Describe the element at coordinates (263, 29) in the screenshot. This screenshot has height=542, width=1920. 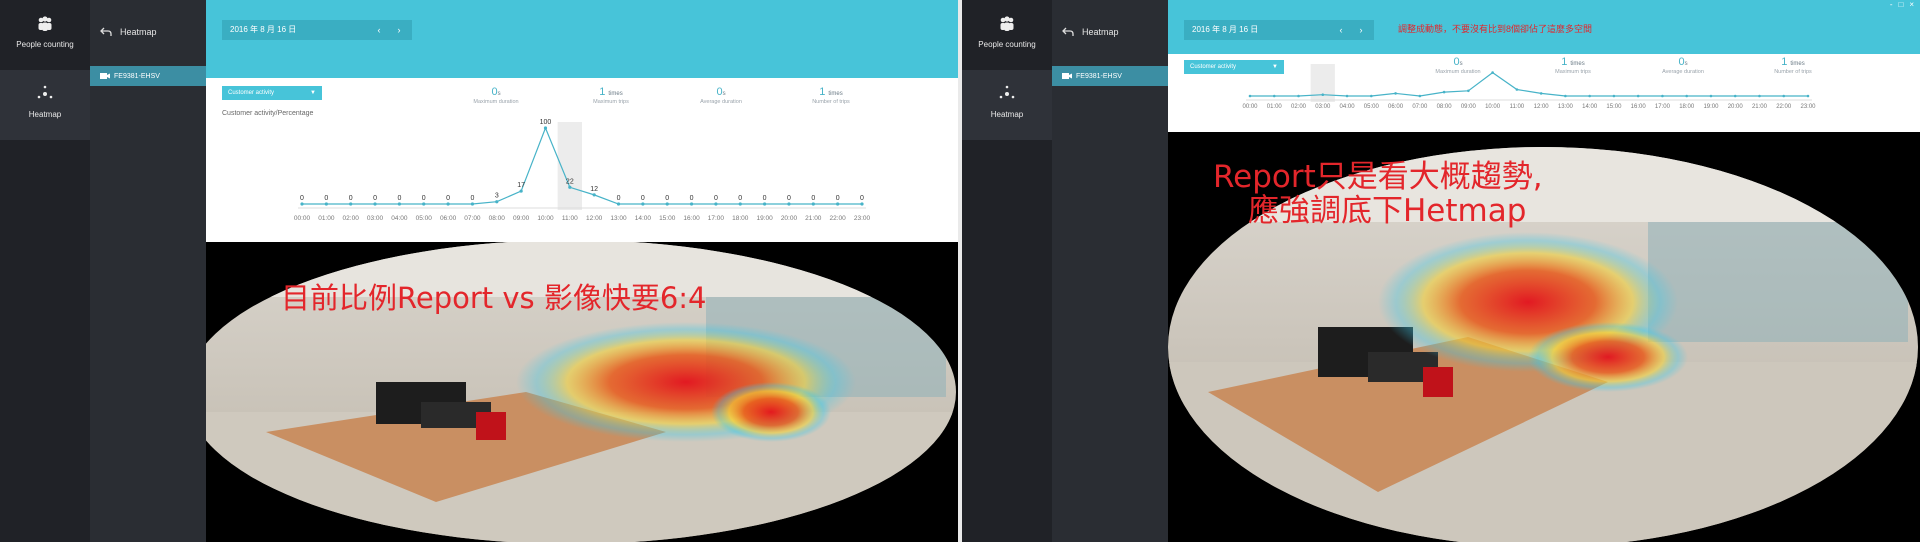
I see `date-text: 2016 年 8 月 16 日` at that location.